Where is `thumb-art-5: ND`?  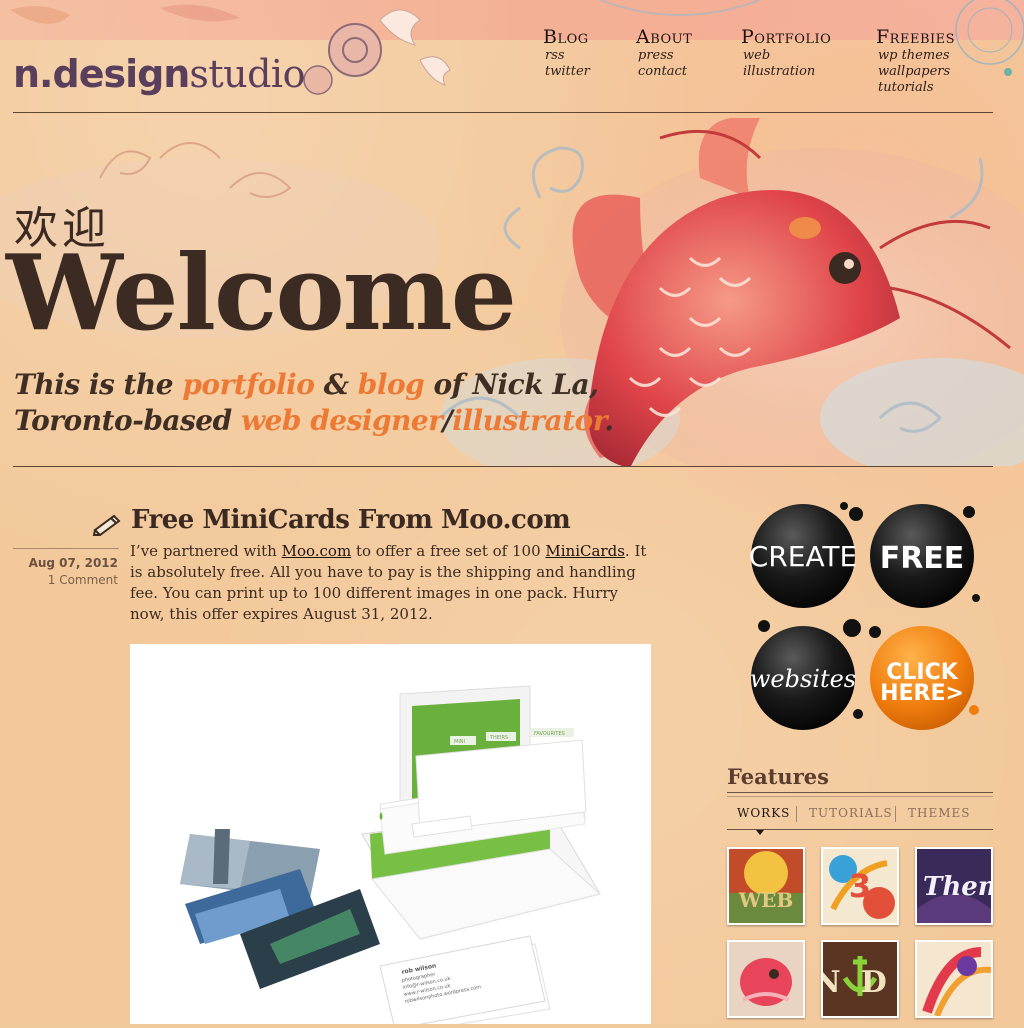 thumb-art-5: ND is located at coordinates (860, 979).